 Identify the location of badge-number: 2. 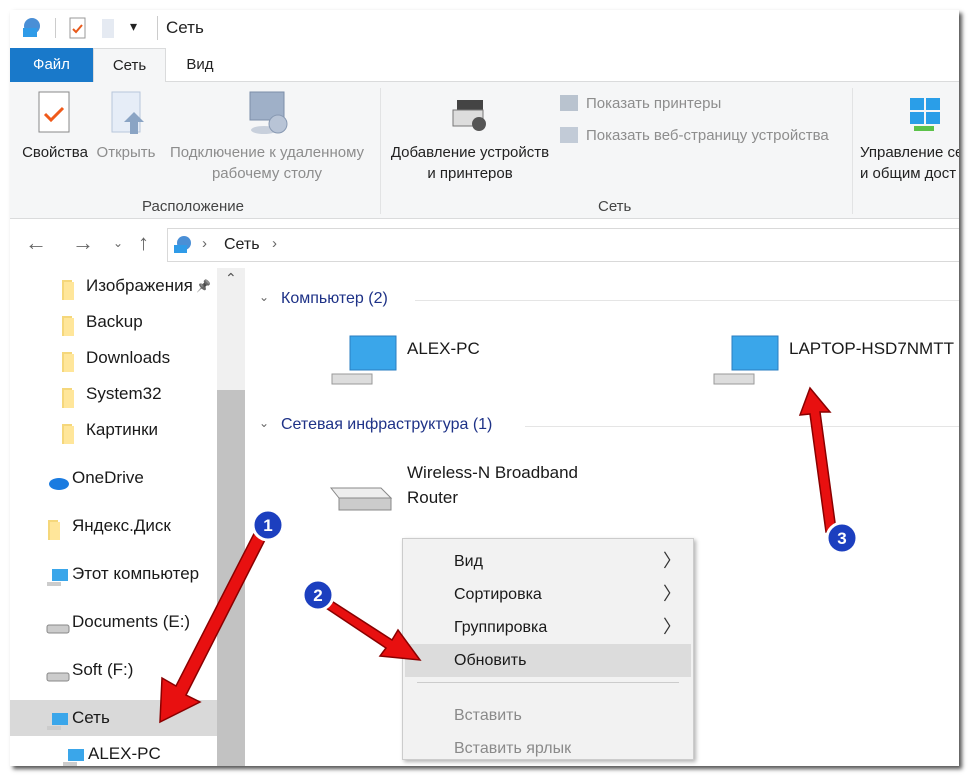
(317, 595).